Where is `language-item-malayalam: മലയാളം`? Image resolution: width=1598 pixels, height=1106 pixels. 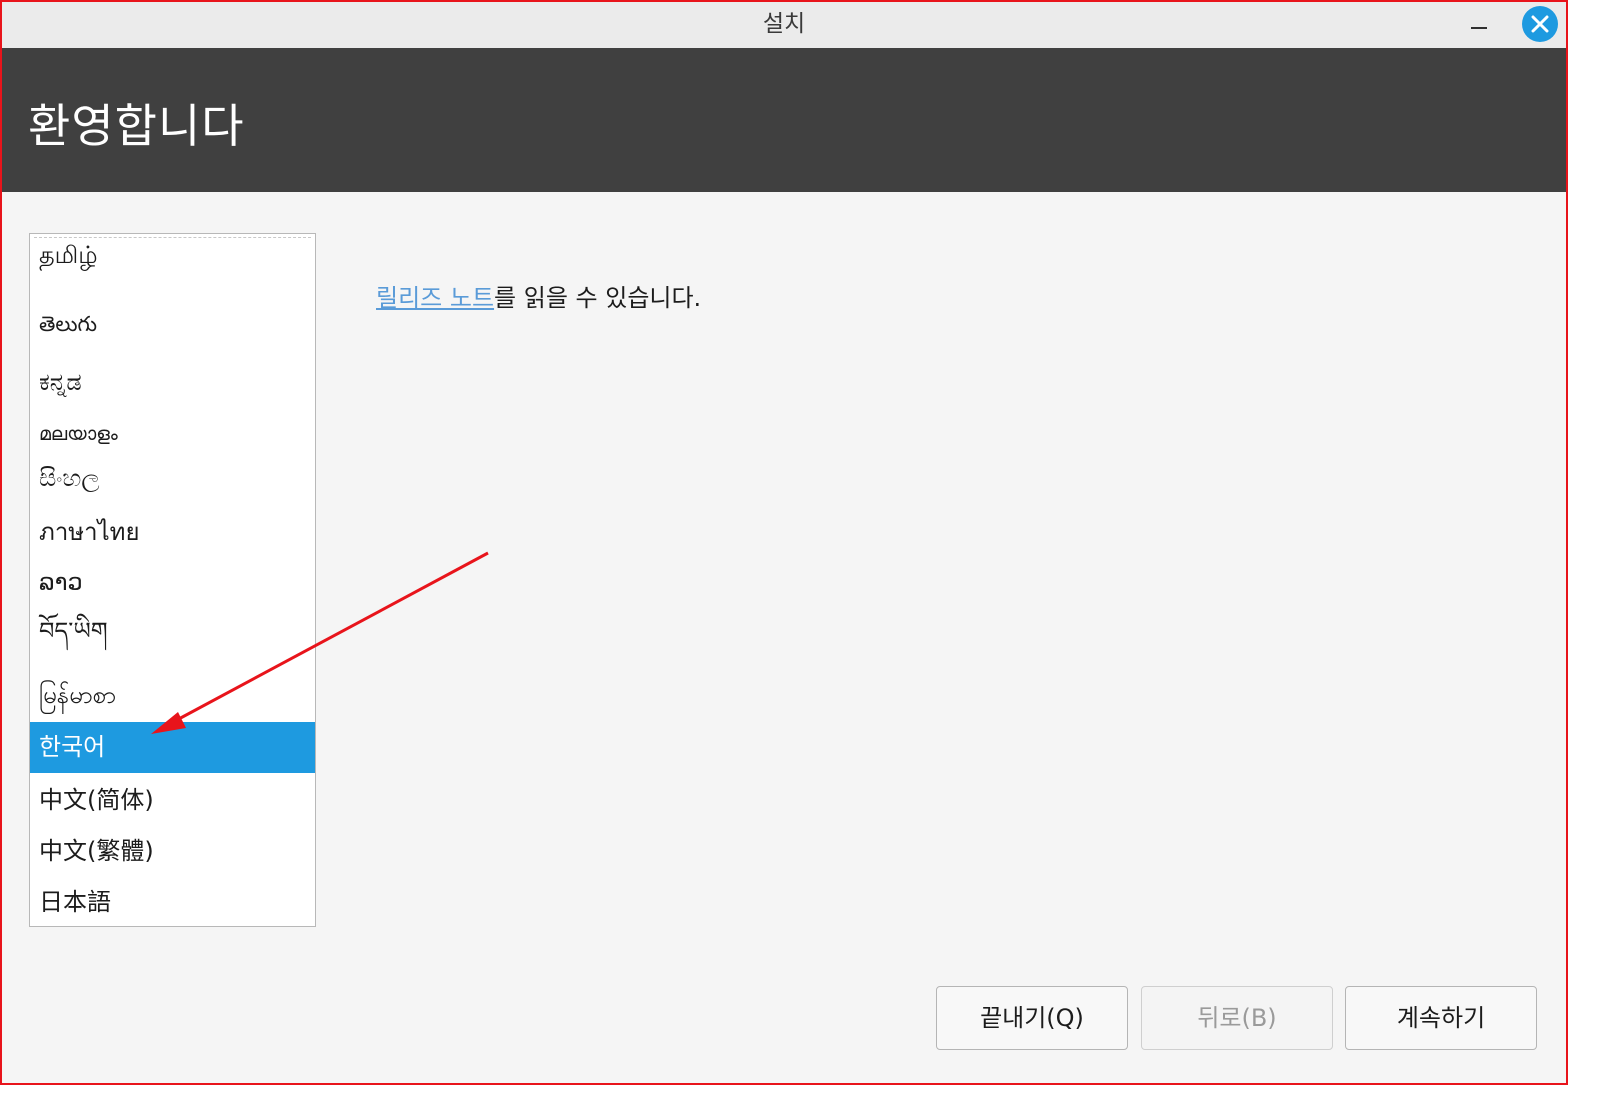
language-item-malayalam: മലയാളം is located at coordinates (172, 434).